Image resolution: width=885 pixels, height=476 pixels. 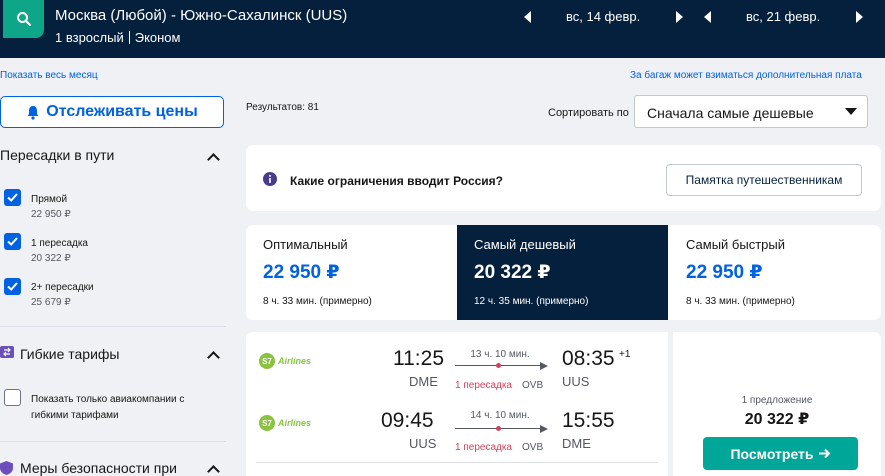 I want to click on collapse-stops-icon, so click(x=213, y=159).